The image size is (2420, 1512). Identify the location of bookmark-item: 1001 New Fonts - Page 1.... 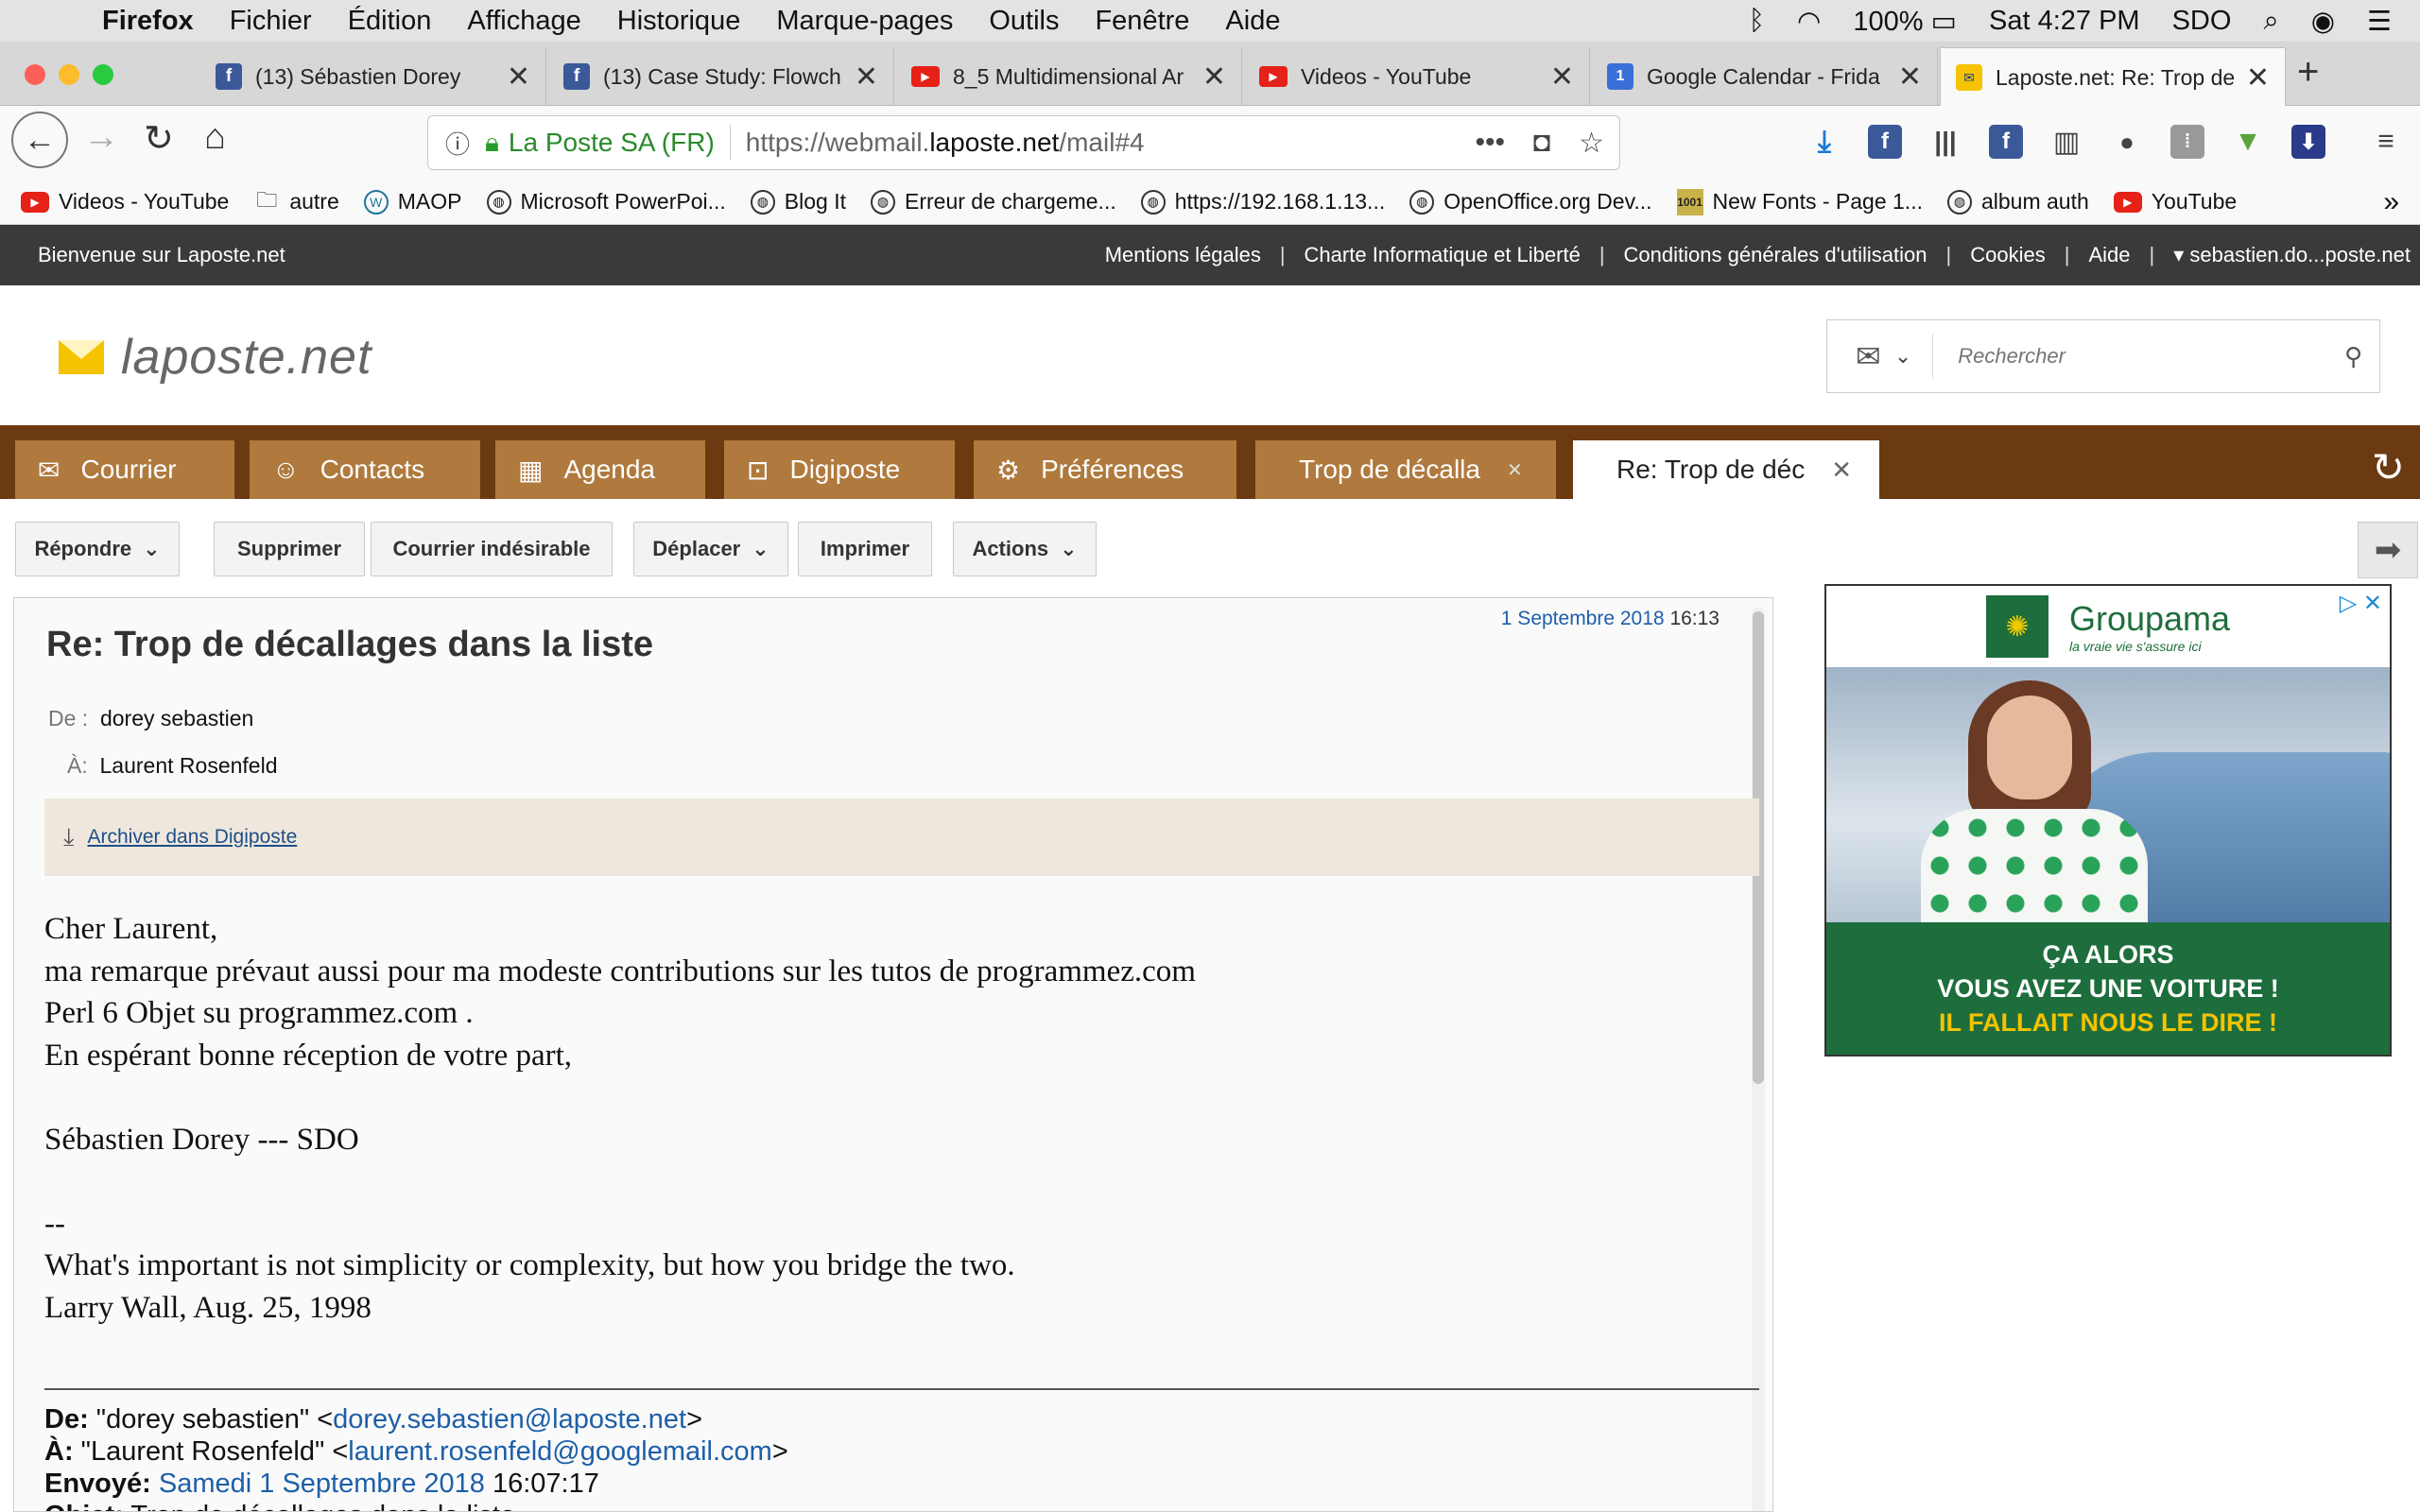
(1800, 201).